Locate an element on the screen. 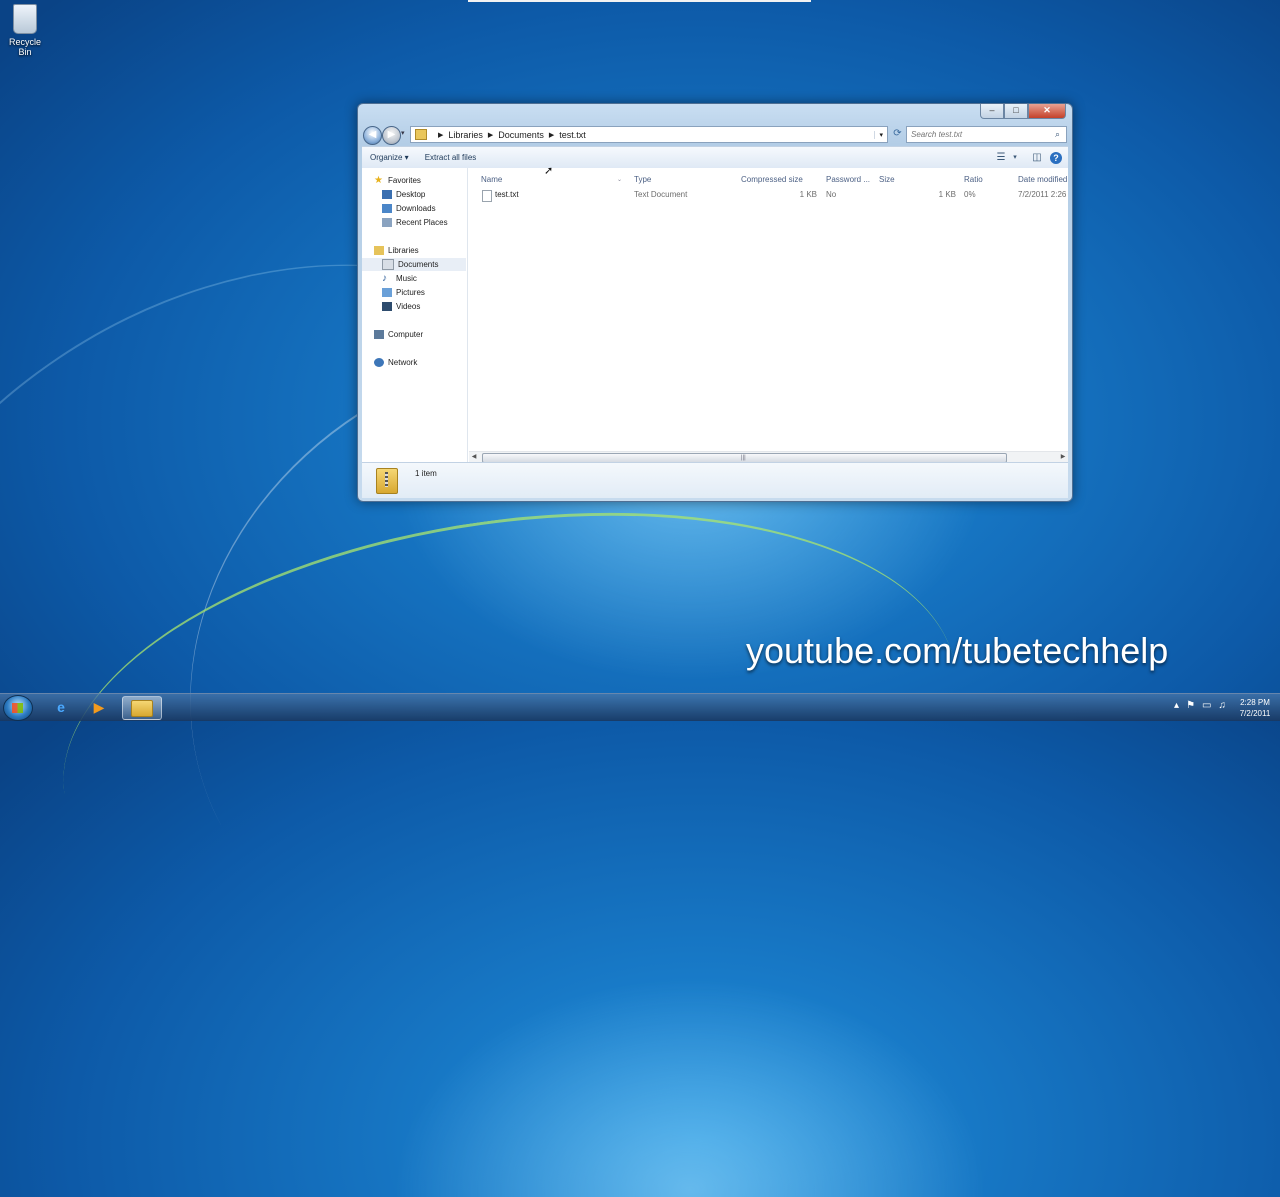 This screenshot has width=1280, height=1197. nav-network: Network is located at coordinates (395, 362).